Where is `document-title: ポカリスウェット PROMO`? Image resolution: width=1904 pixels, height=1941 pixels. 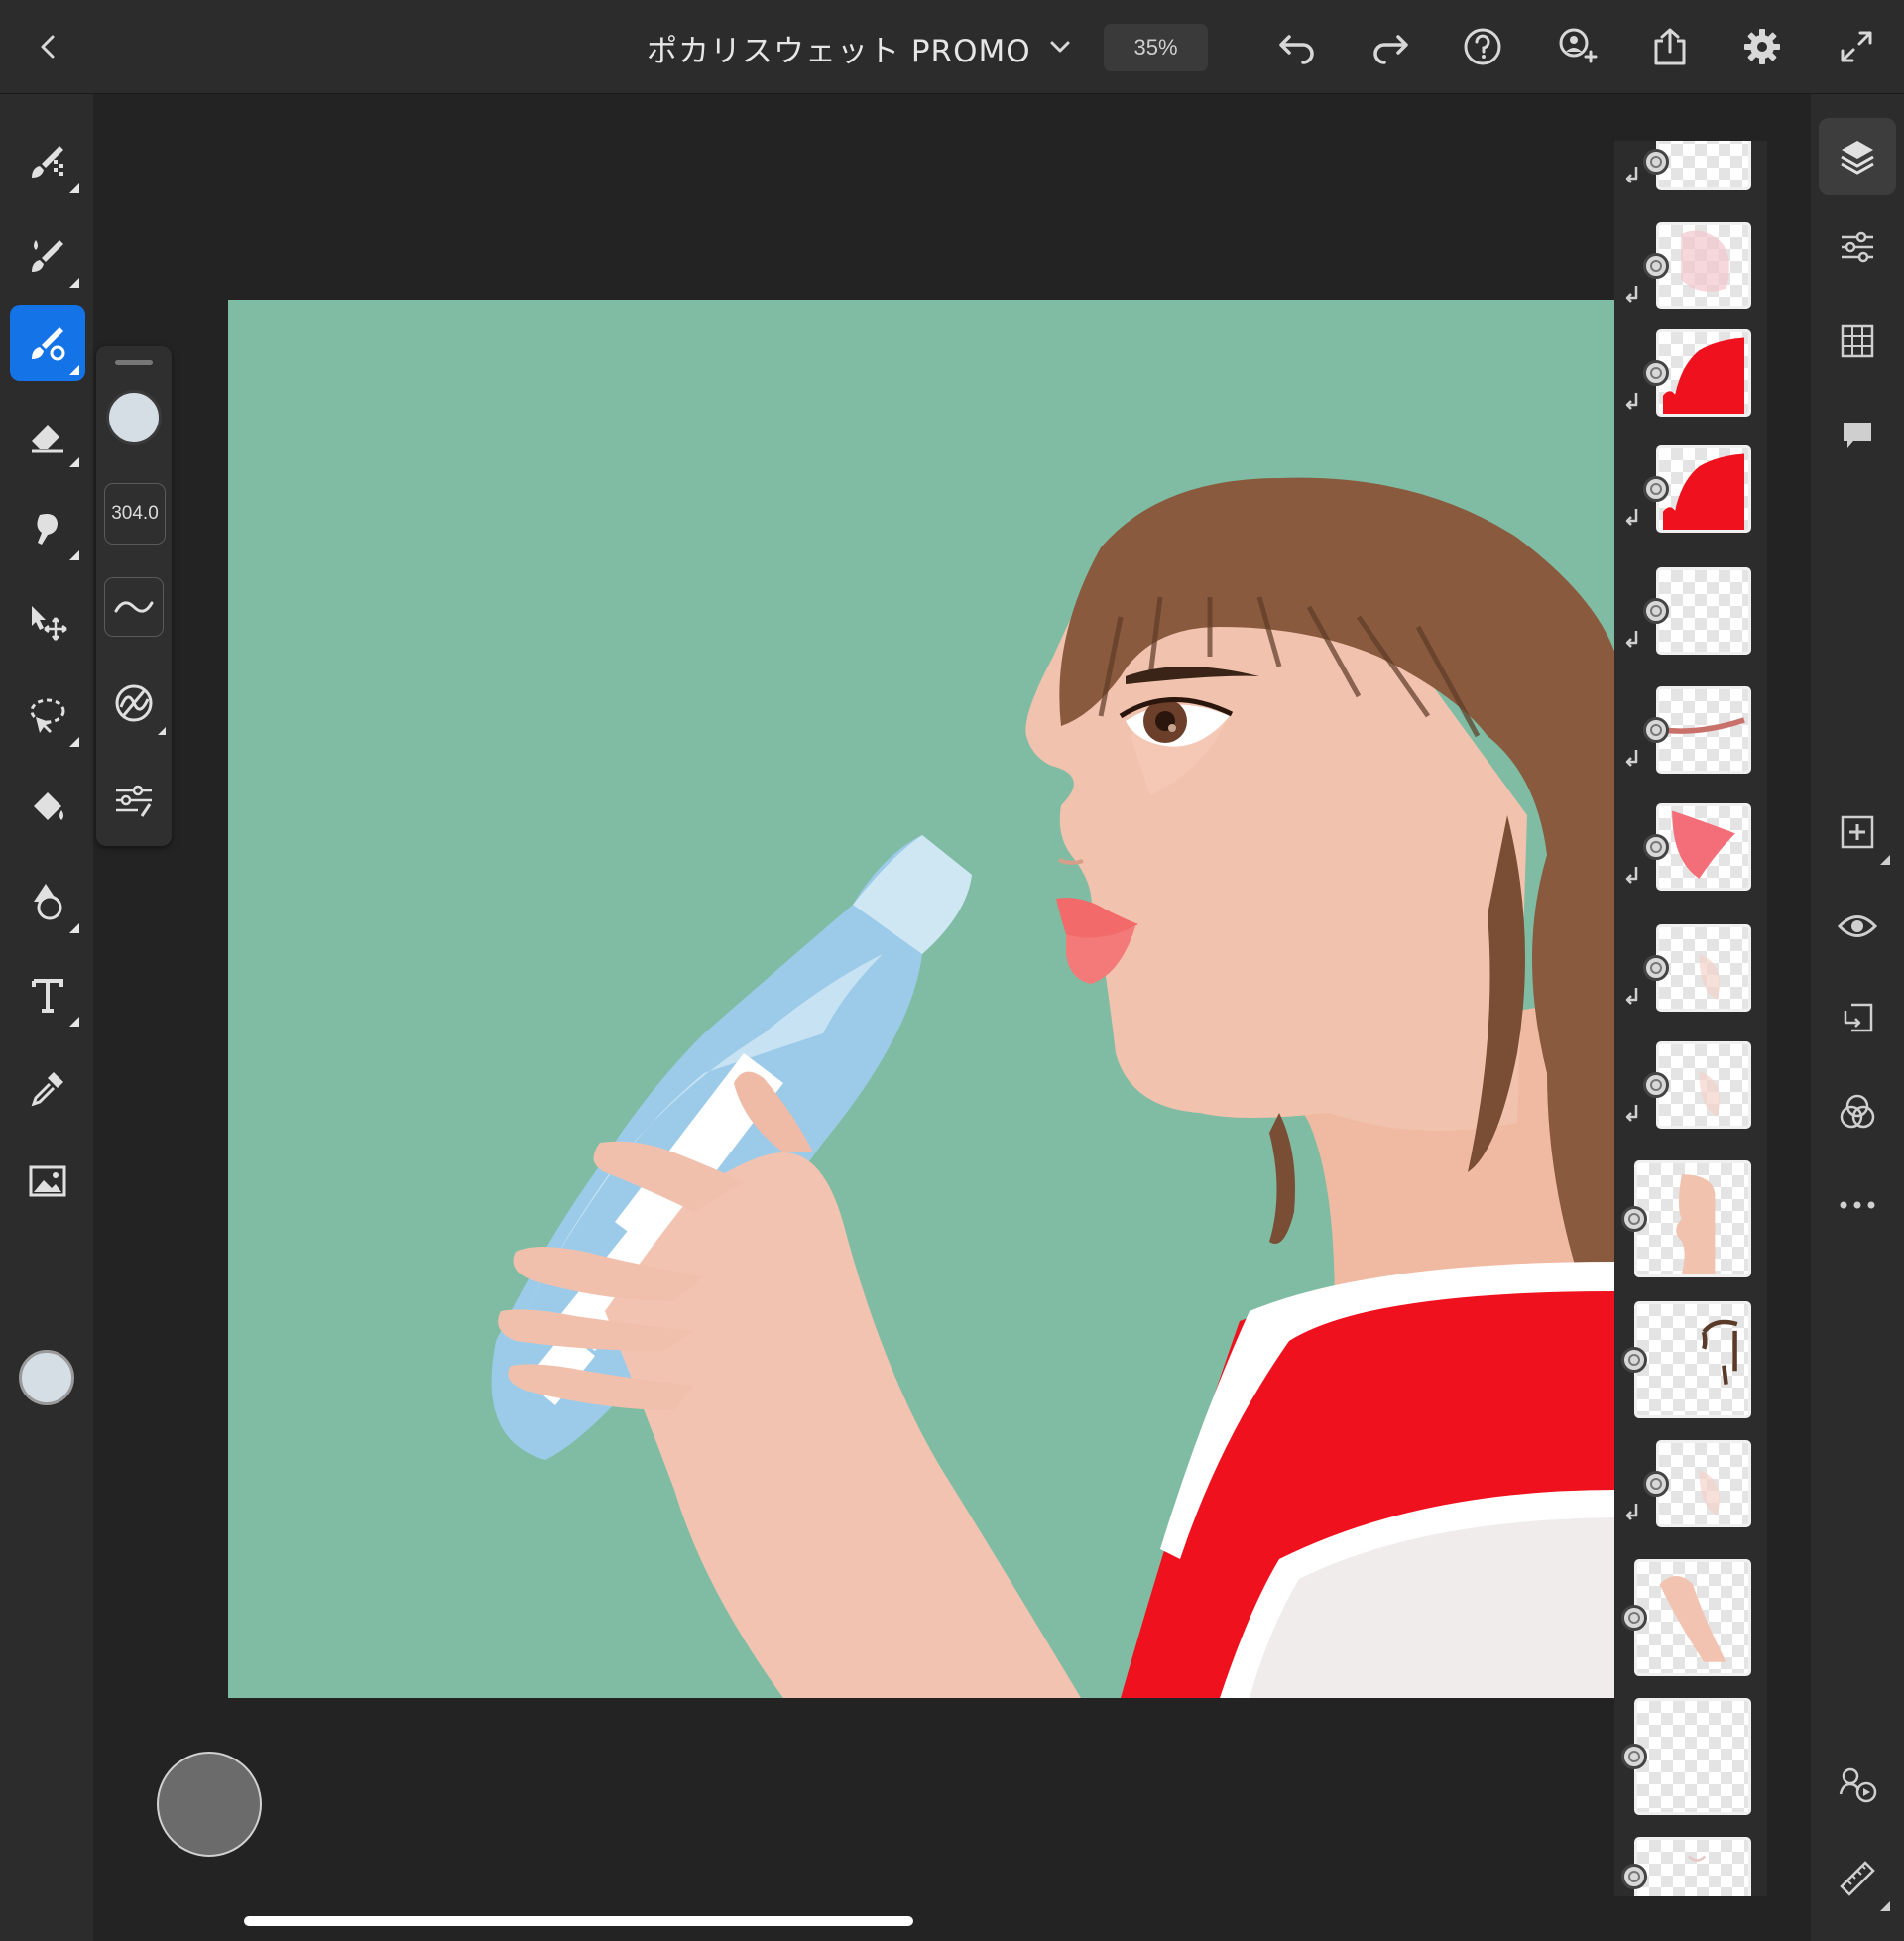
document-title: ポカリスウェット PROMO is located at coordinates (839, 48).